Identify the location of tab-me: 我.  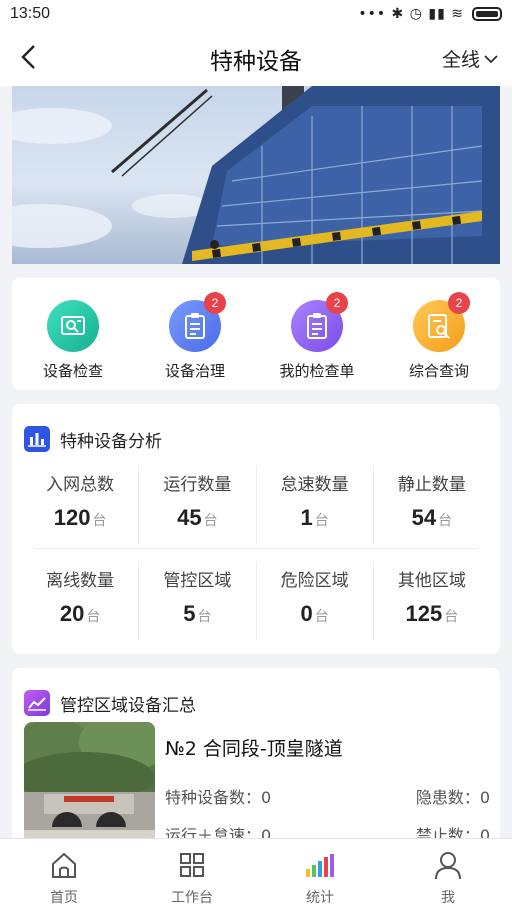
(448, 874).